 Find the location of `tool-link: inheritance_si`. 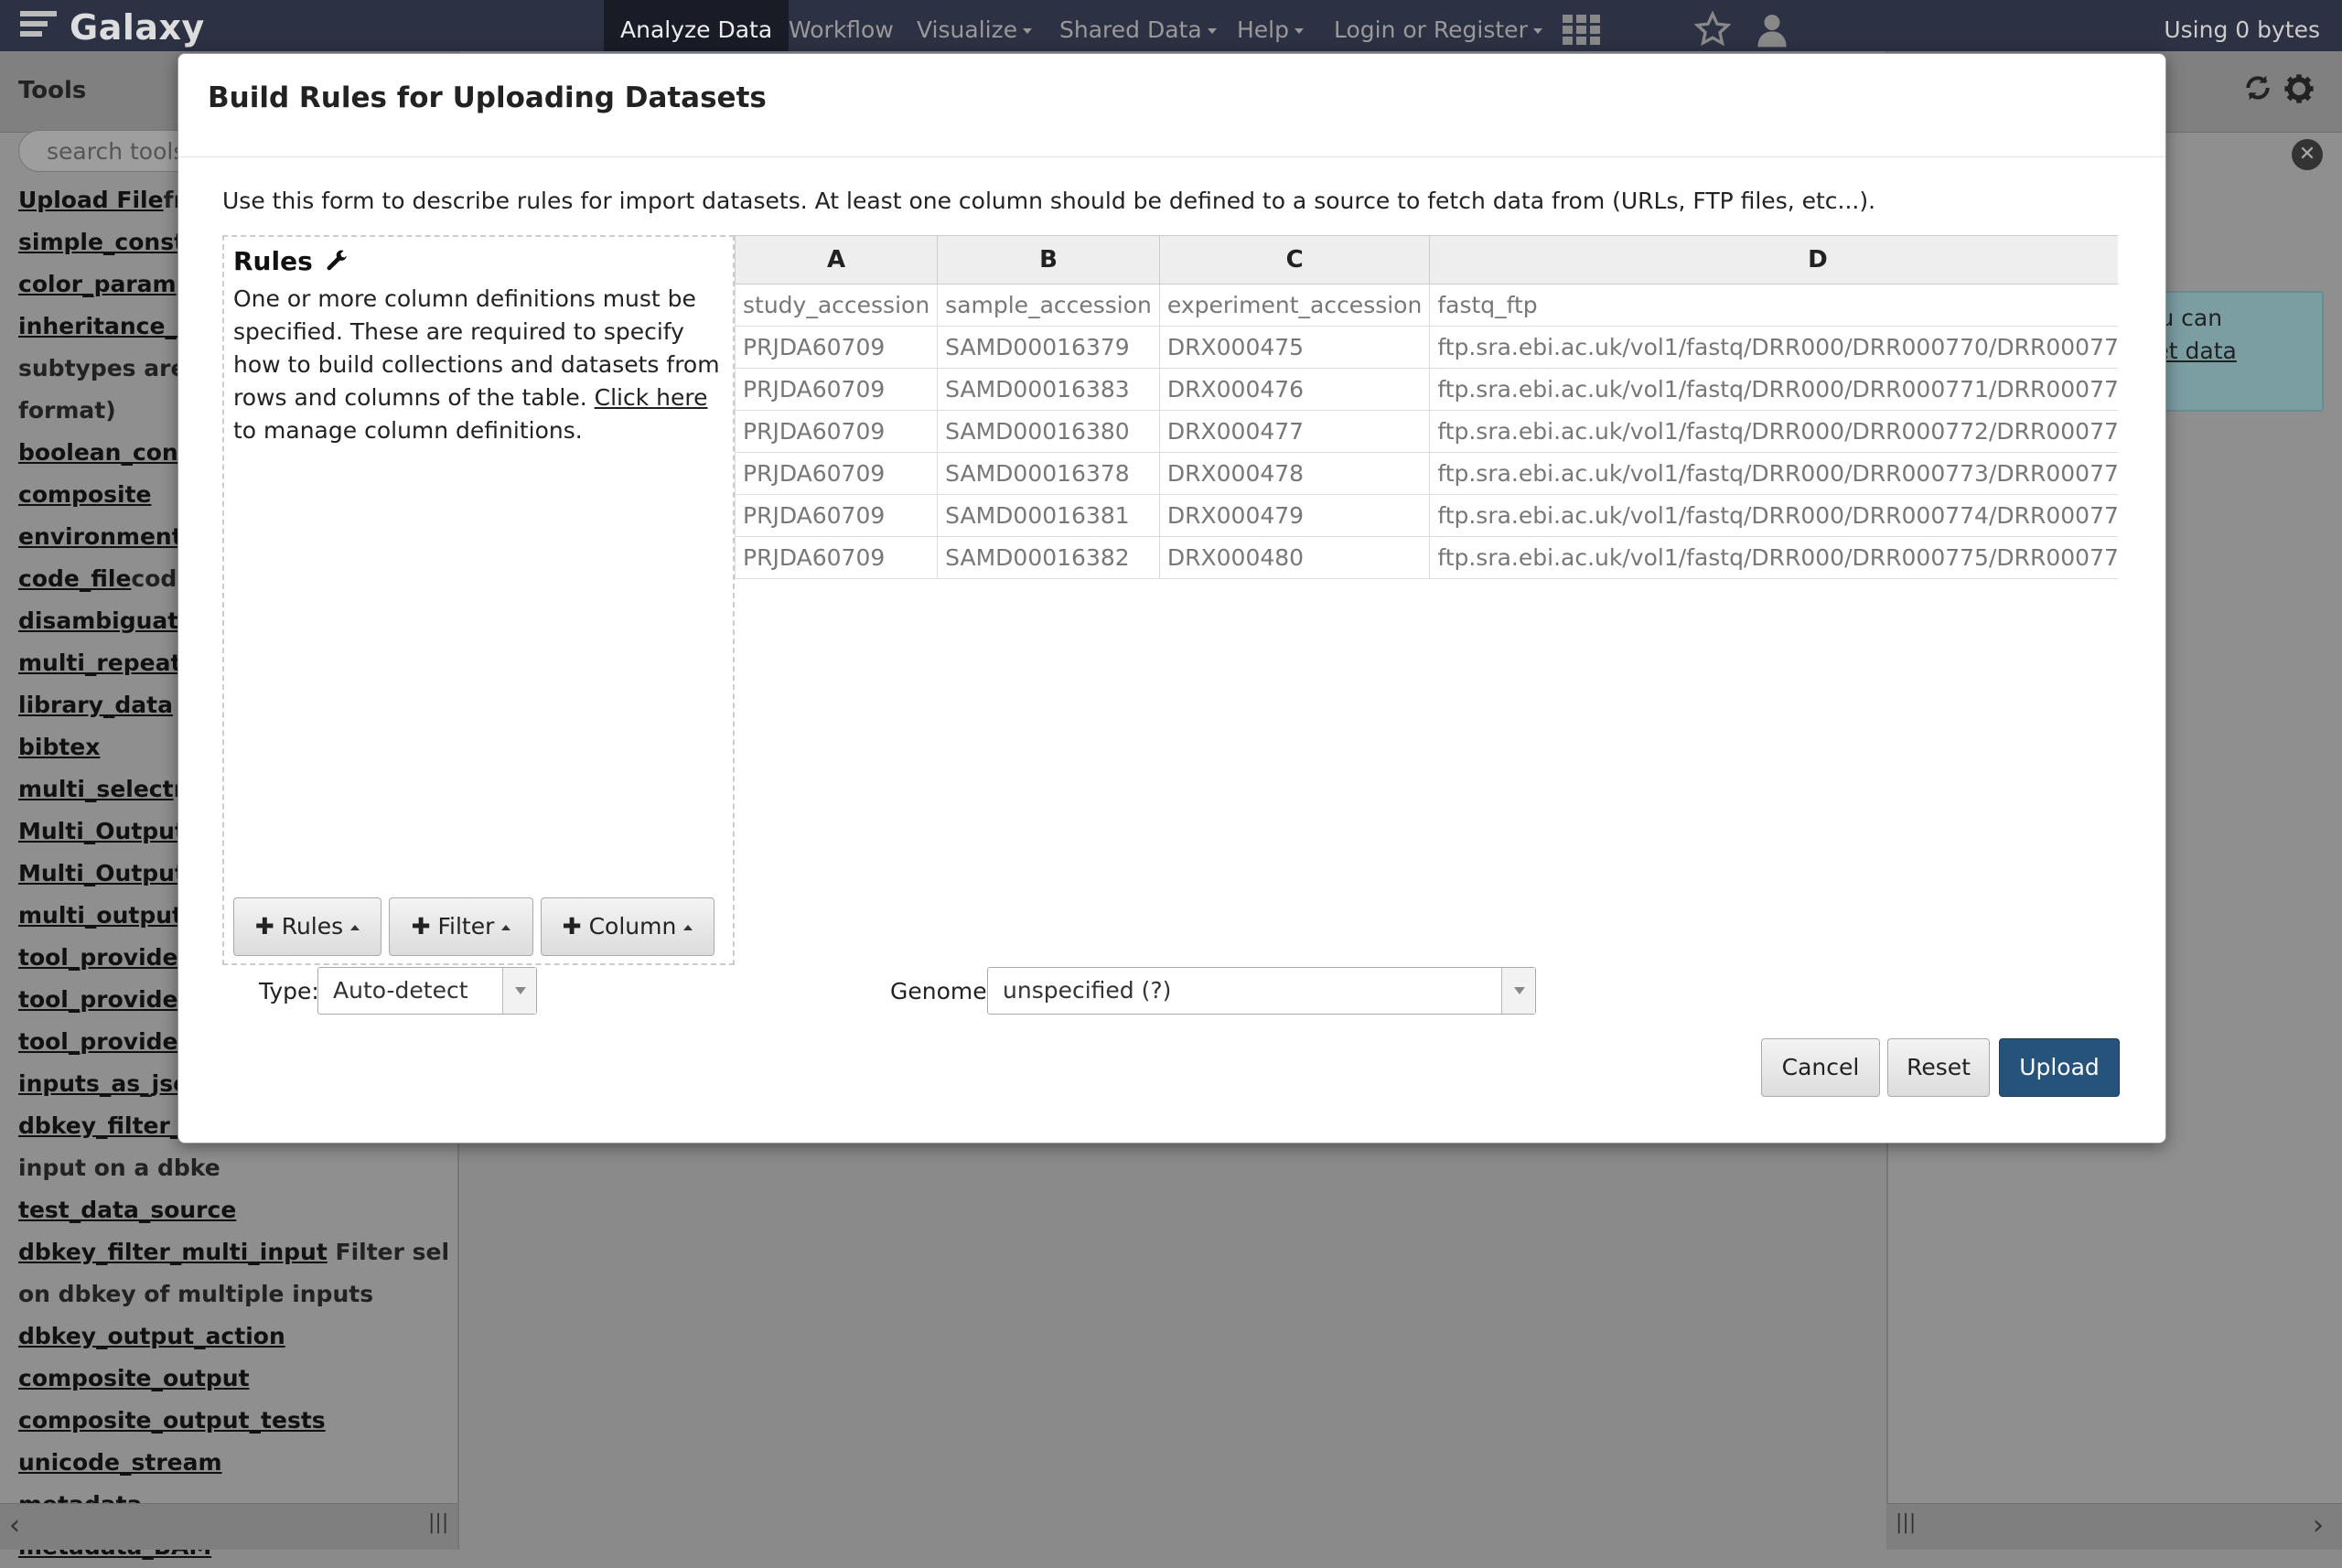

tool-link: inheritance_si is located at coordinates (108, 326).